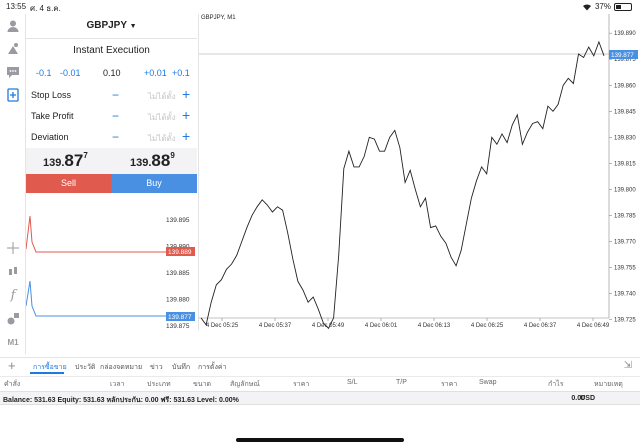 The image size is (640, 447). What do you see at coordinates (13, 49) in the screenshot?
I see `traders-icon` at bounding box center [13, 49].